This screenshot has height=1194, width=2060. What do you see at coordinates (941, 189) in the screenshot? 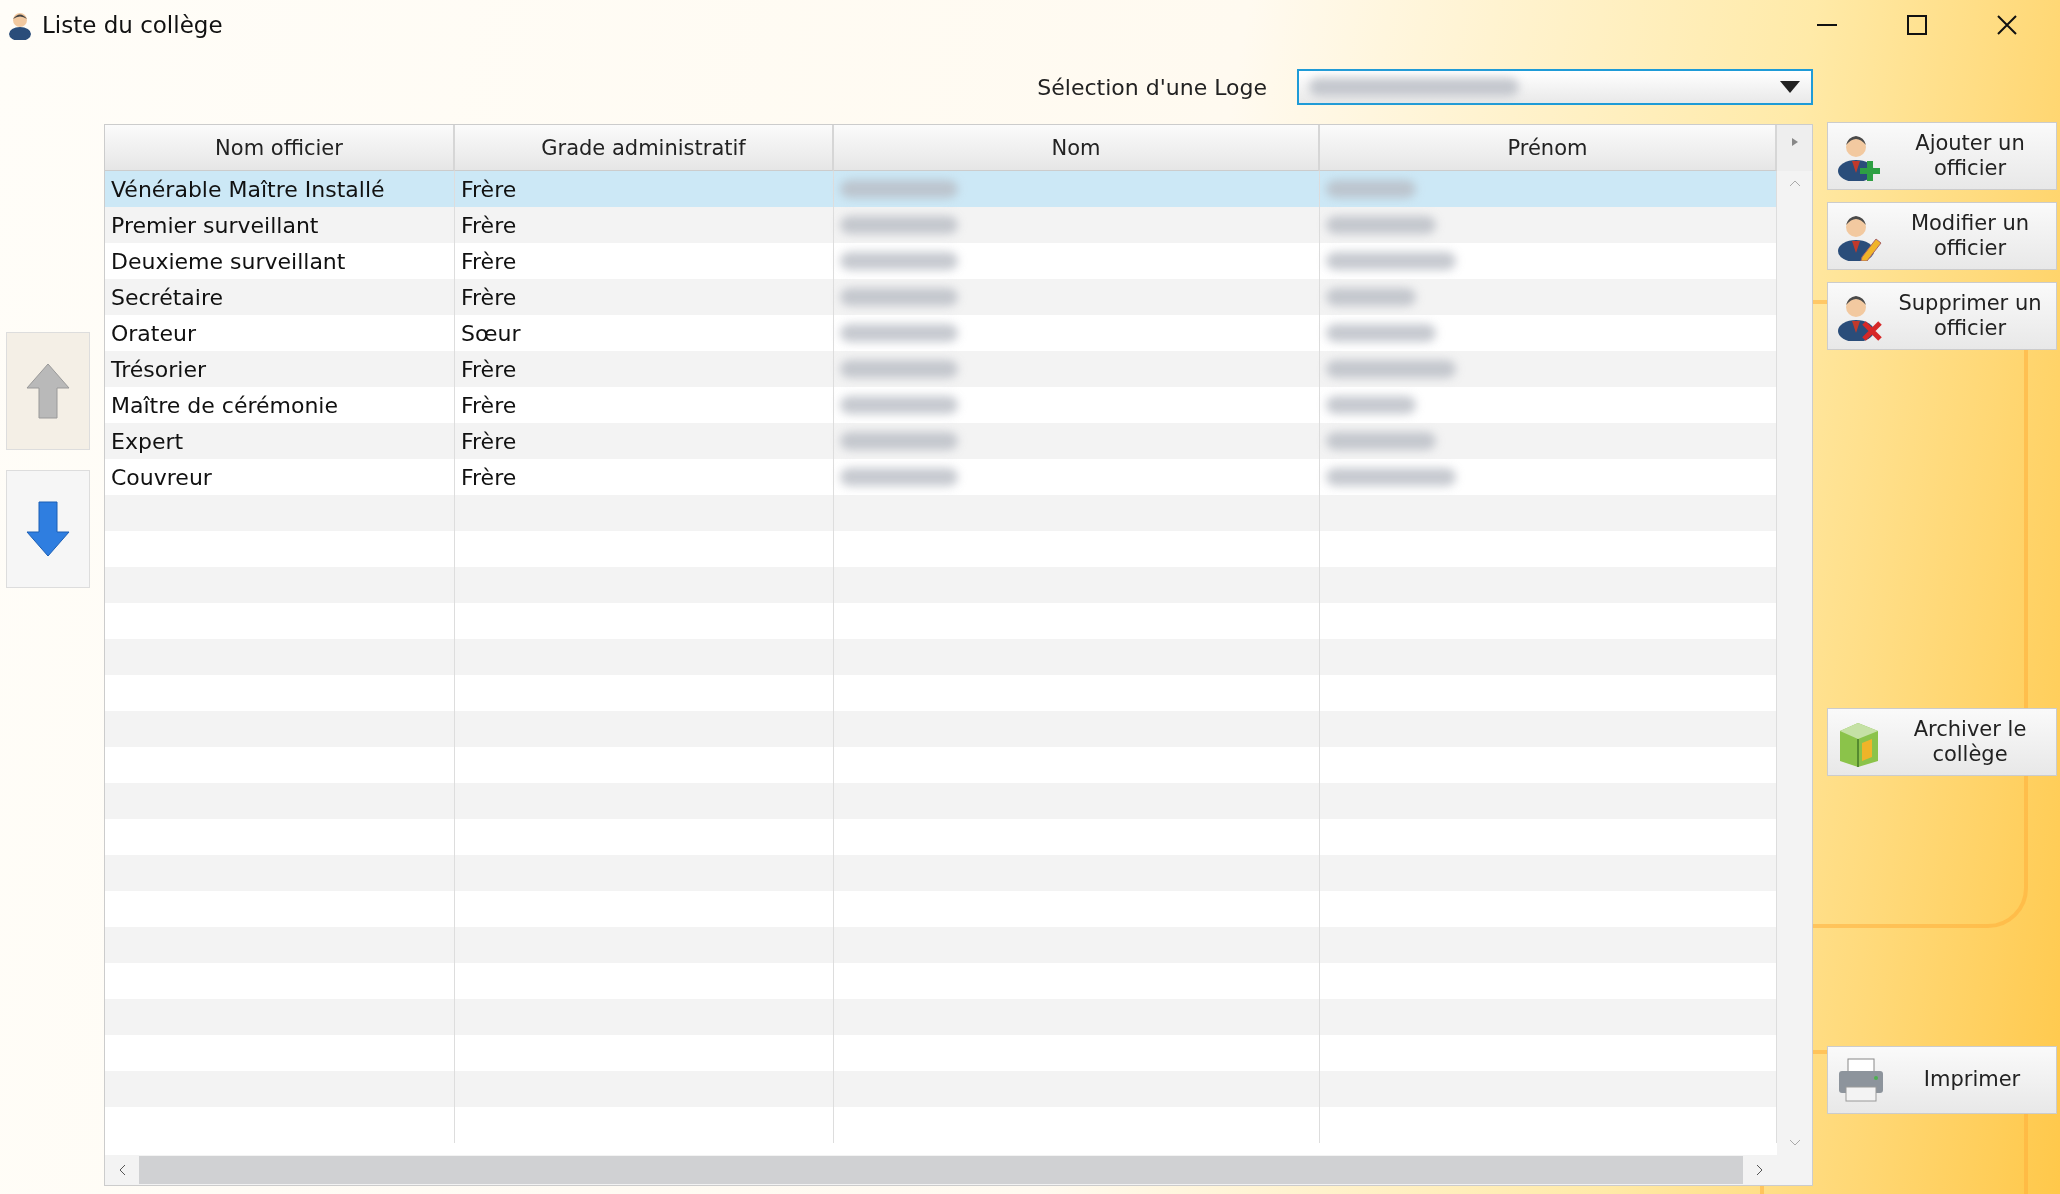
I see `table-row: Vénérable Maître Installé Frère` at bounding box center [941, 189].